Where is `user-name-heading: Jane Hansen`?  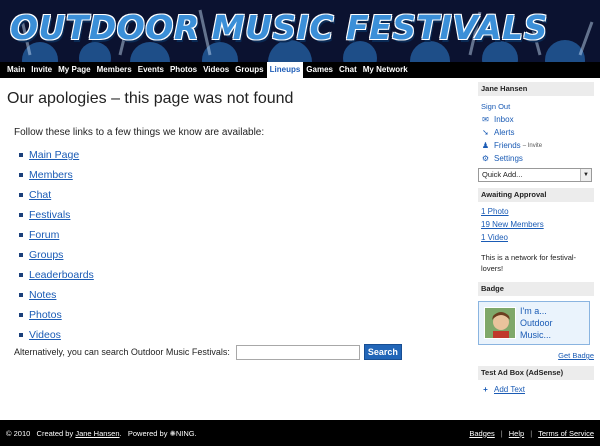 user-name-heading: Jane Hansen is located at coordinates (536, 89).